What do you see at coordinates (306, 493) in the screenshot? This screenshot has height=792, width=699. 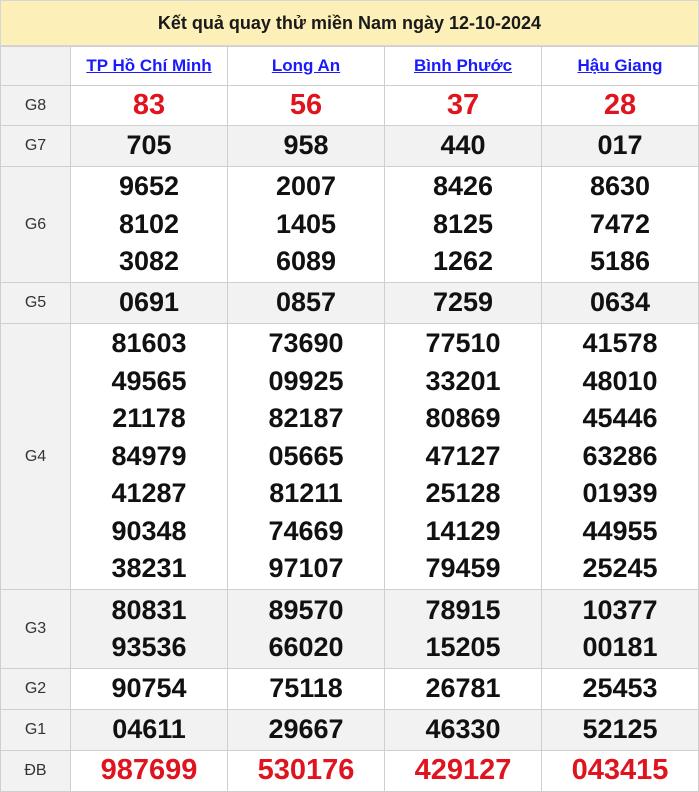 I see `prize-number: 81211` at bounding box center [306, 493].